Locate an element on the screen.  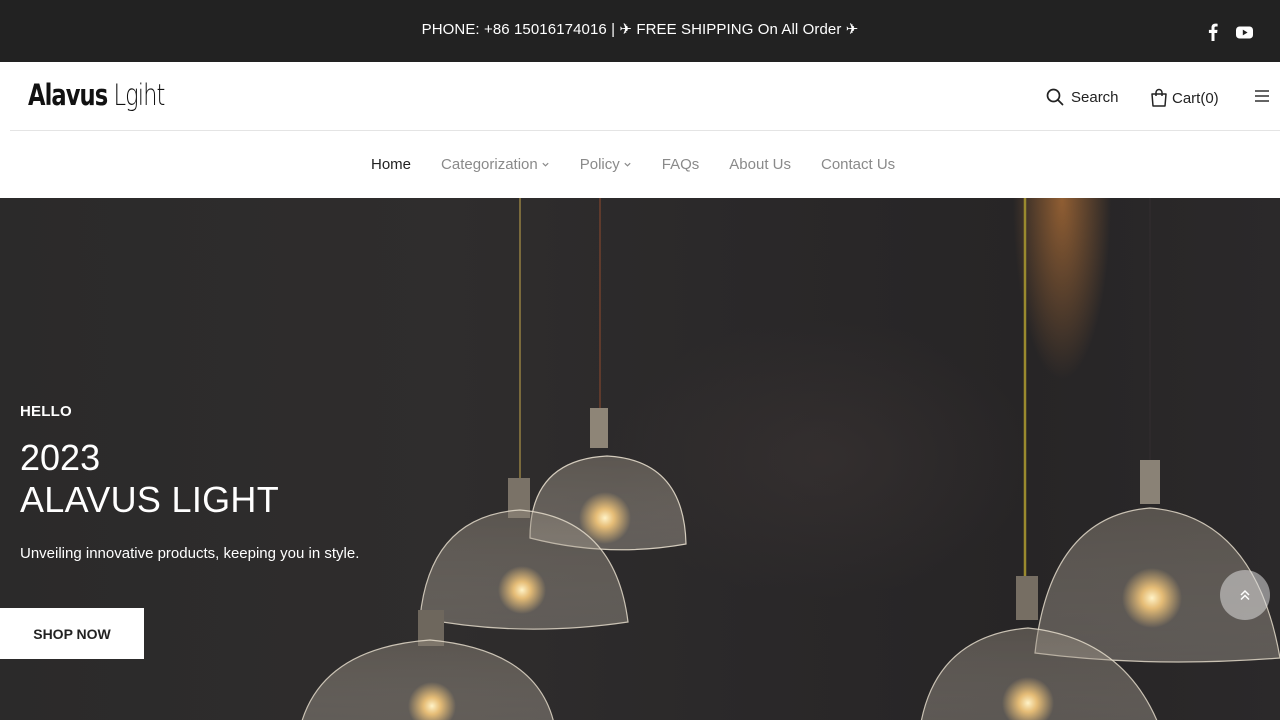
hamburger-icon is located at coordinates (1262, 96).